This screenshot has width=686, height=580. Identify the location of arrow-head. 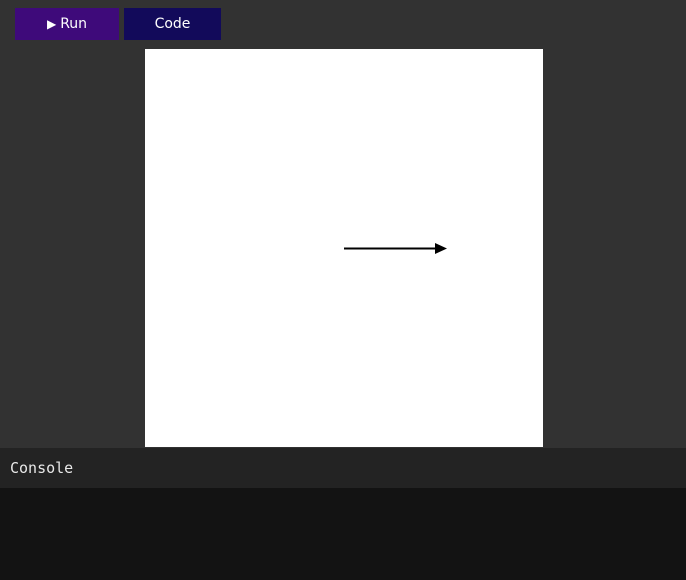
(441, 248).